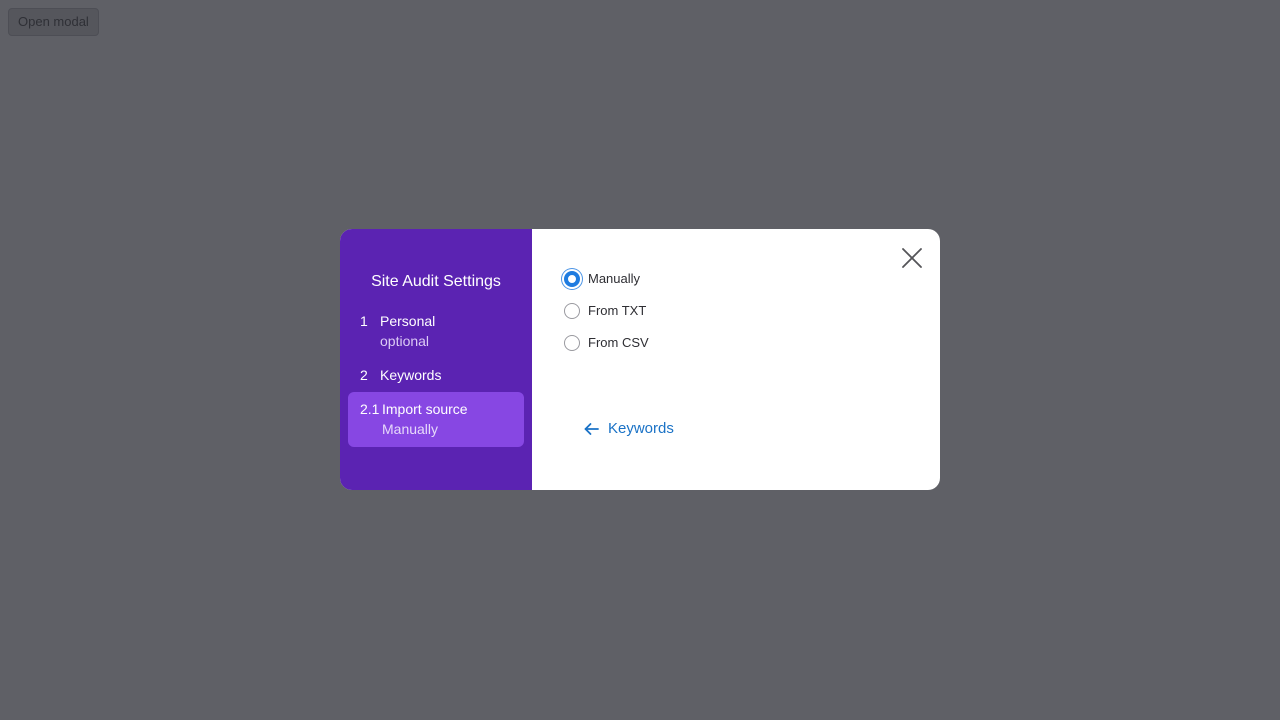  Describe the element at coordinates (425, 409) in the screenshot. I see `step-label: Import source` at that location.